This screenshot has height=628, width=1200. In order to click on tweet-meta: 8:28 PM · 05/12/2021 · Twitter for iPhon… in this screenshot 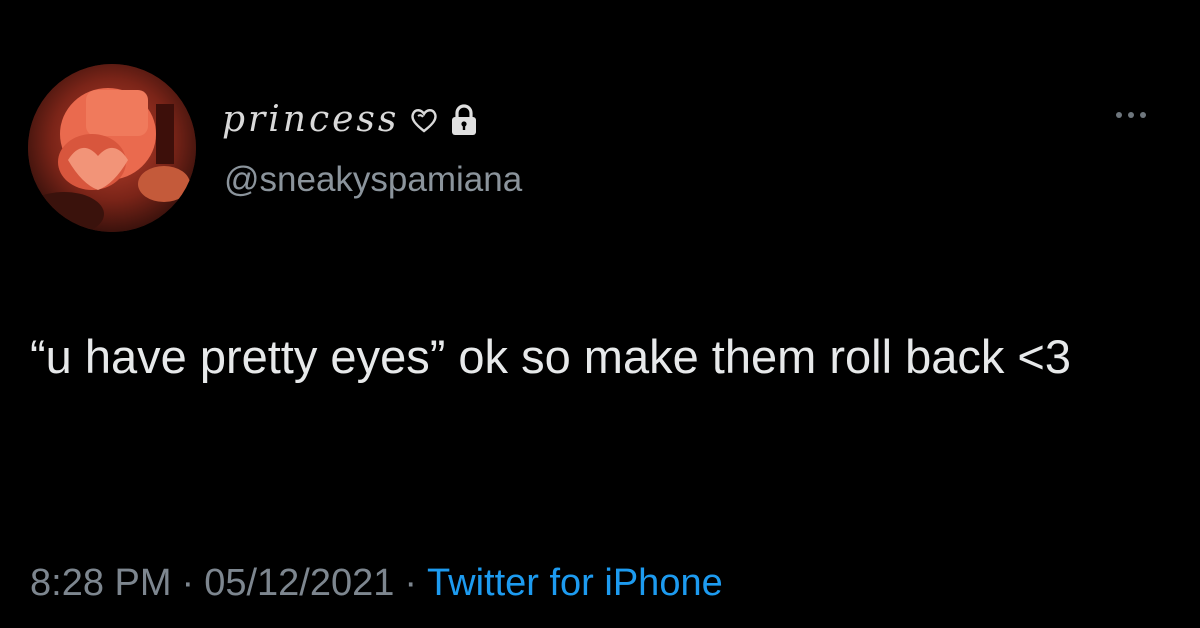, I will do `click(376, 583)`.